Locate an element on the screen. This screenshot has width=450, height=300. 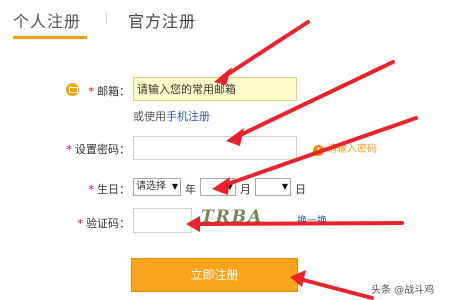
active-tab-underline is located at coordinates (50, 37).